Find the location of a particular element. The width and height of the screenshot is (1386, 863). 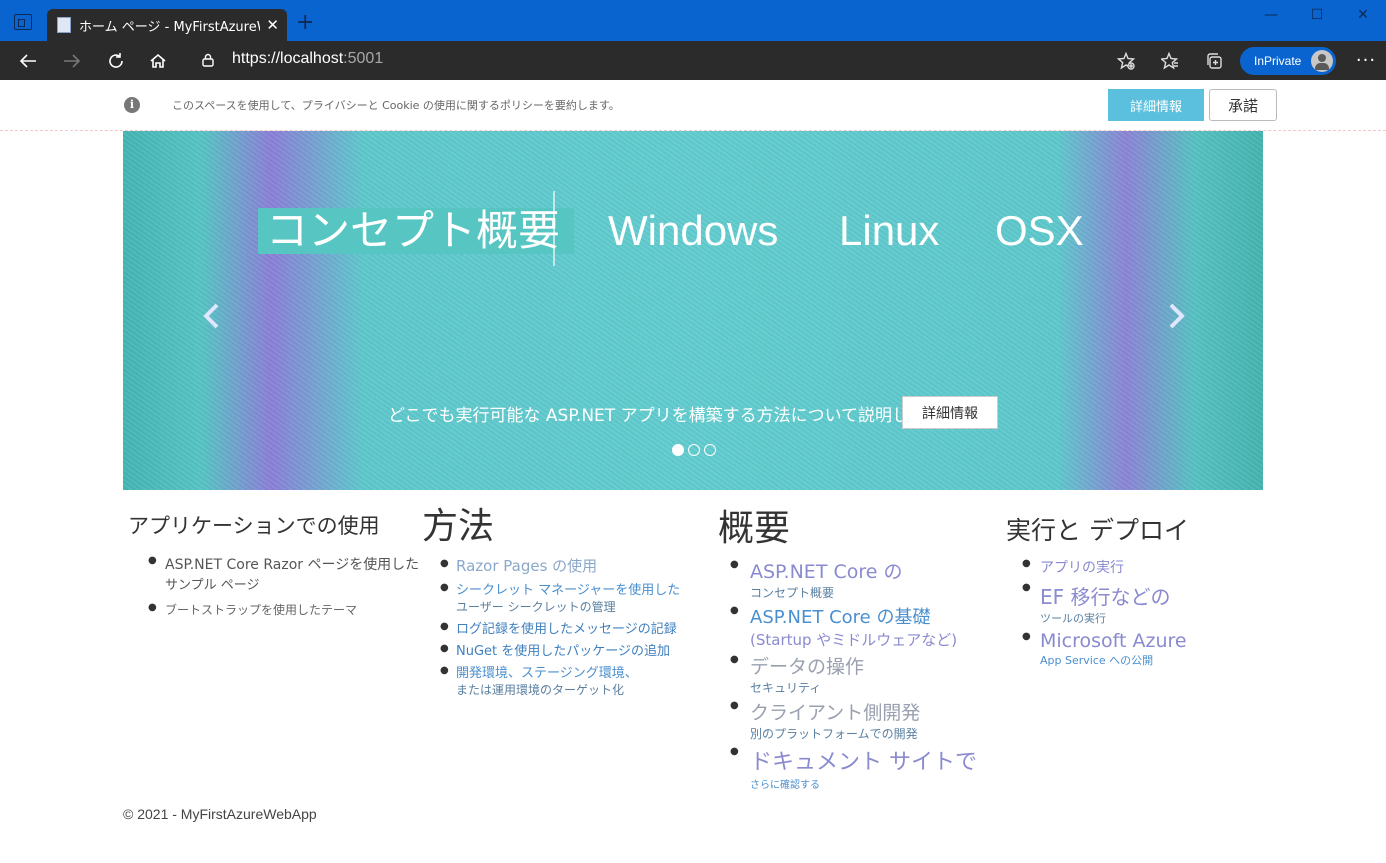

link-razor-sample-sub: サンプル ページ is located at coordinates (292, 583).